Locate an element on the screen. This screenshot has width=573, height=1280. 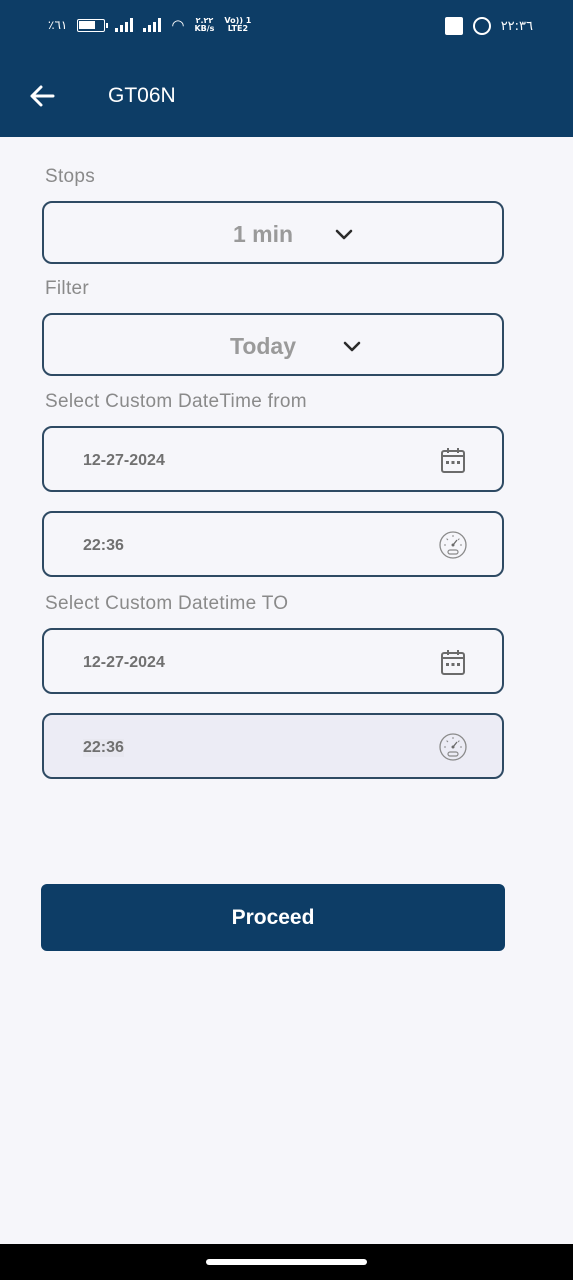
home-gesture-pill is located at coordinates (286, 1262).